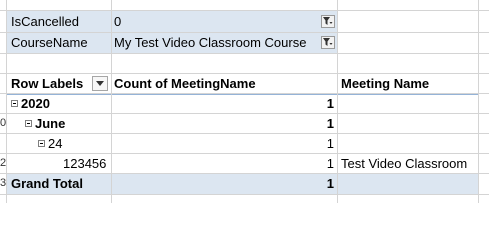 Image resolution: width=489 pixels, height=240 pixels. What do you see at coordinates (45, 21) in the screenshot?
I see `filter-label-iscancelled: IsCancelled` at bounding box center [45, 21].